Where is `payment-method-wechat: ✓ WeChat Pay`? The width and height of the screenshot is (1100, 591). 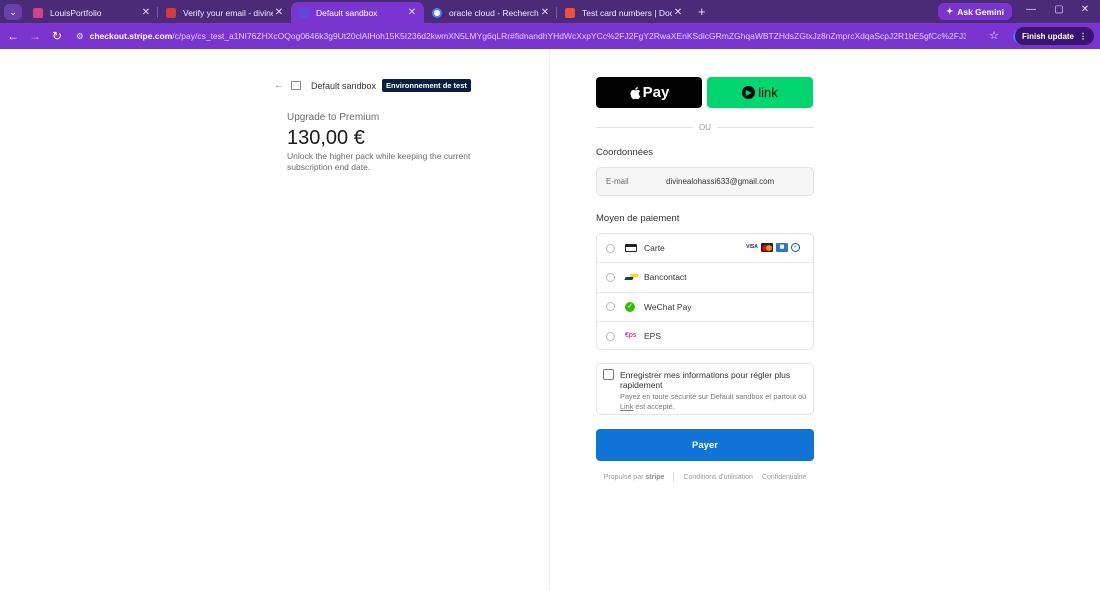 payment-method-wechat: ✓ WeChat Pay is located at coordinates (705, 307).